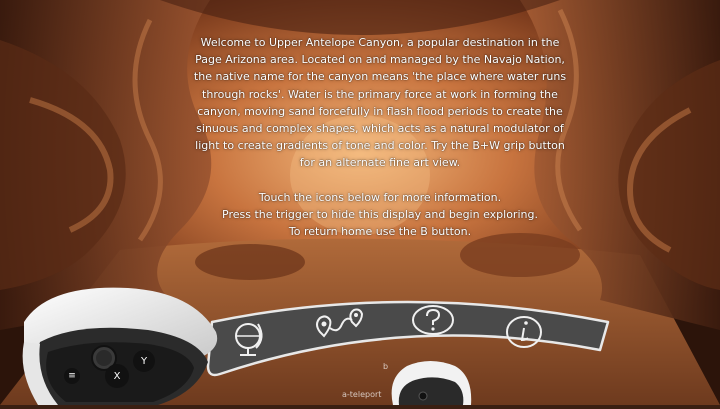  I want to click on teleport-button, so click(340, 325).